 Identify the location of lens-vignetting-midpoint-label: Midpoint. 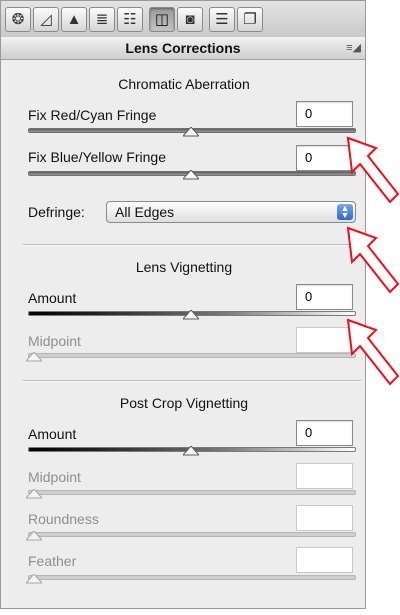
(54, 341).